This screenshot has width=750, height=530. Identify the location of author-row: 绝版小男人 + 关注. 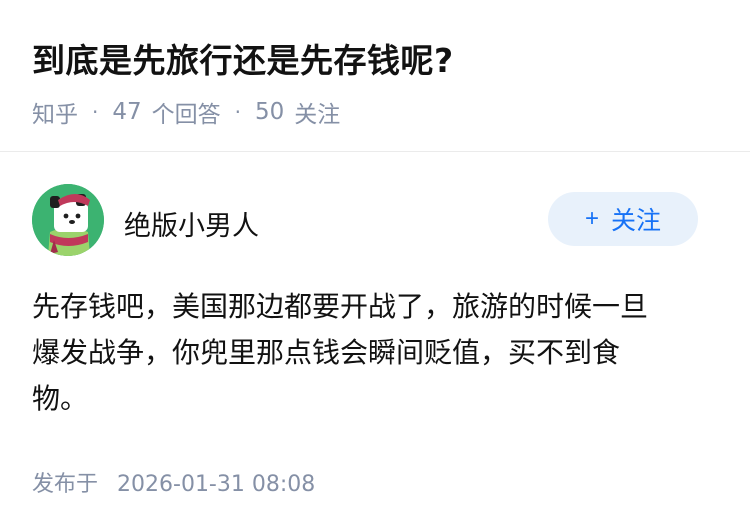
(365, 220).